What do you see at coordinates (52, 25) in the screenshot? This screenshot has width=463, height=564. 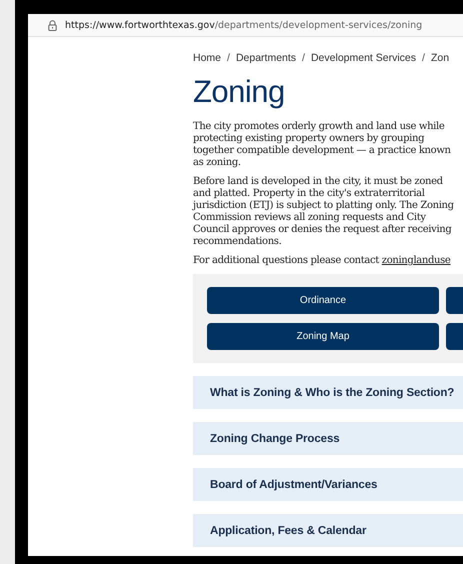 I see `lock-icon` at bounding box center [52, 25].